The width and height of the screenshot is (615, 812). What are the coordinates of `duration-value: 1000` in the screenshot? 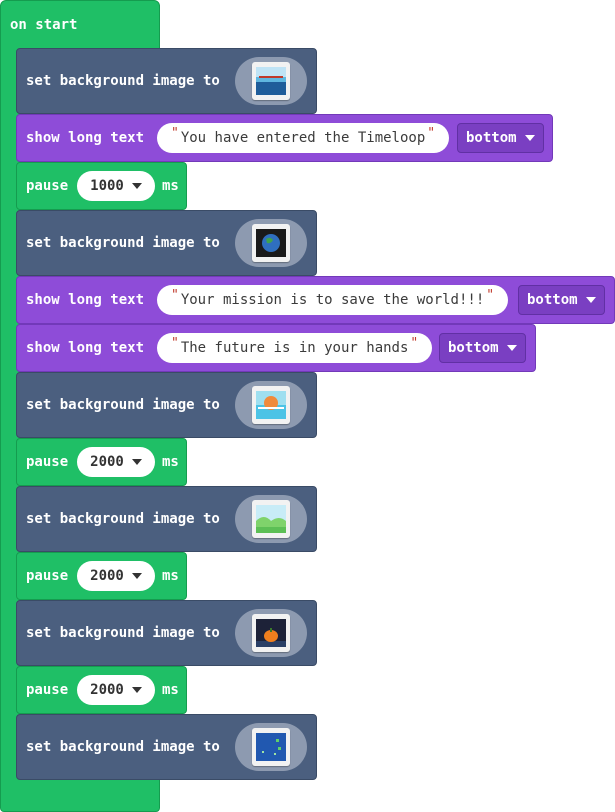 It's located at (107, 186).